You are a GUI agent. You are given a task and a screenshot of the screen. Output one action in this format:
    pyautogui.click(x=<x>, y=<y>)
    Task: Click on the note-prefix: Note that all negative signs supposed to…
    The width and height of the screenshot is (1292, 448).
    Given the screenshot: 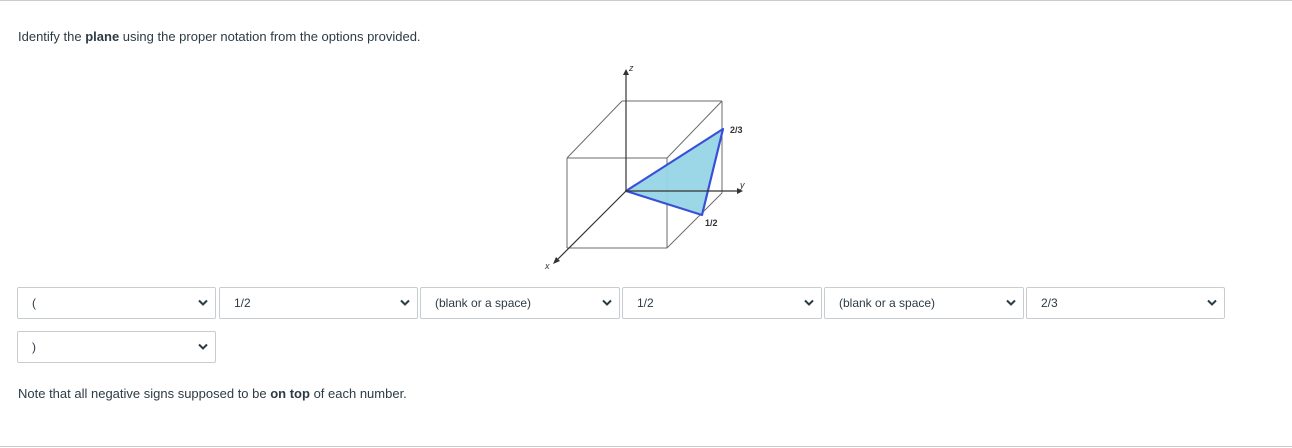 What is the action you would take?
    pyautogui.click(x=144, y=393)
    